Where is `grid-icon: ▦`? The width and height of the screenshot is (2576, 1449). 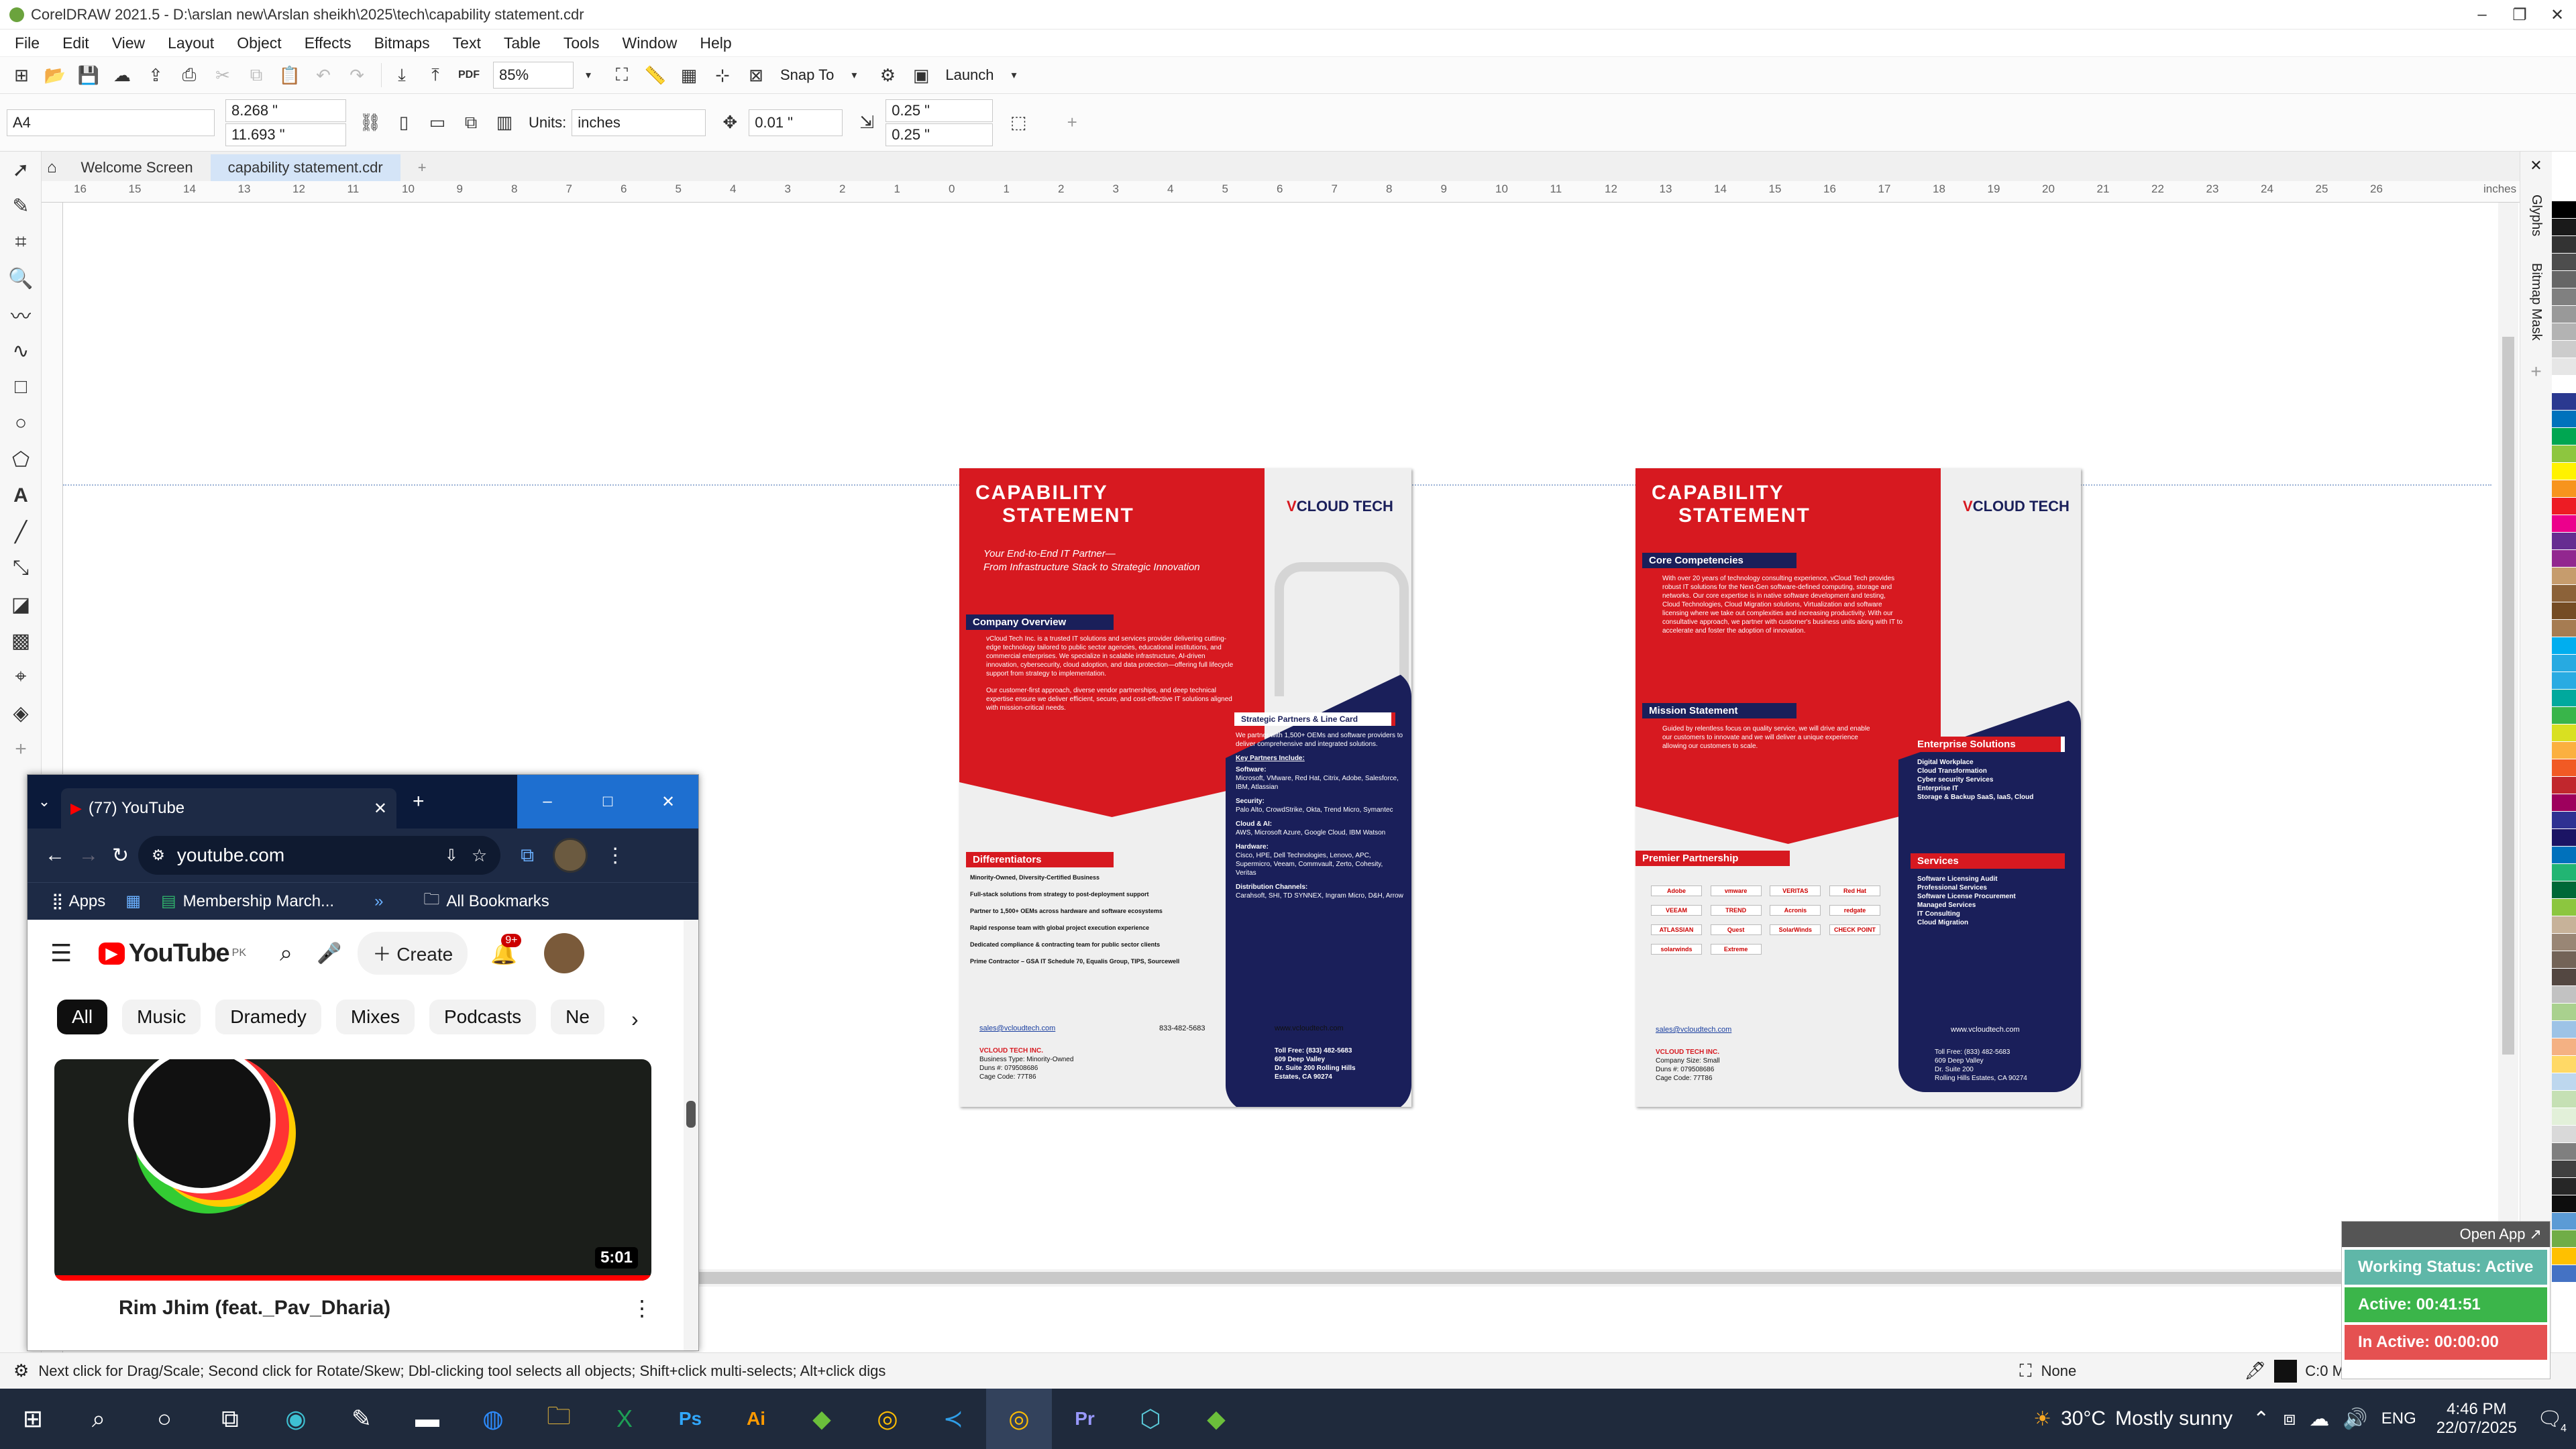 grid-icon: ▦ is located at coordinates (689, 75).